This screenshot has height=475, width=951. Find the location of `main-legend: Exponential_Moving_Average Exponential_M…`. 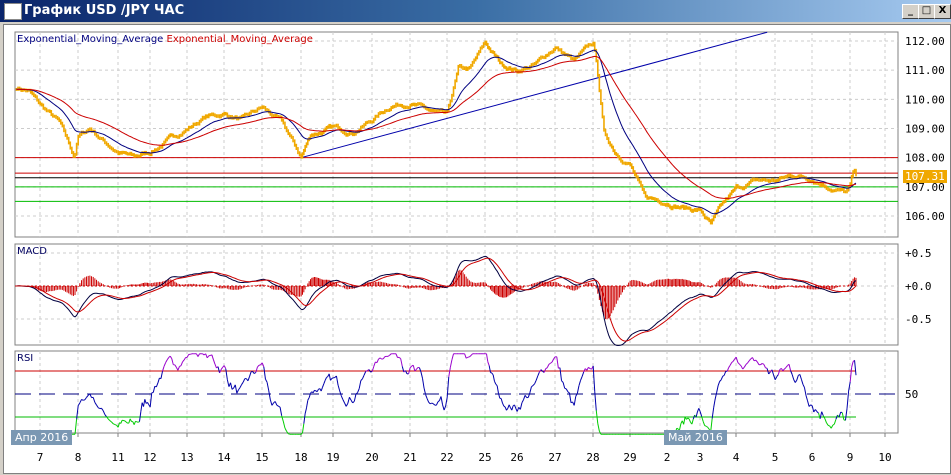

main-legend: Exponential_Moving_Average Exponential_M… is located at coordinates (165, 39).